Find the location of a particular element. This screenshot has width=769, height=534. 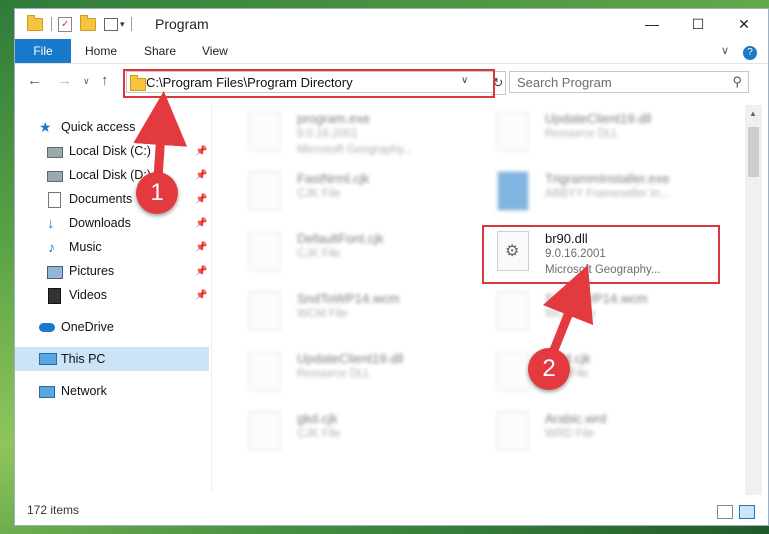

arrow-to-address-bar is located at coordinates (160, 135).